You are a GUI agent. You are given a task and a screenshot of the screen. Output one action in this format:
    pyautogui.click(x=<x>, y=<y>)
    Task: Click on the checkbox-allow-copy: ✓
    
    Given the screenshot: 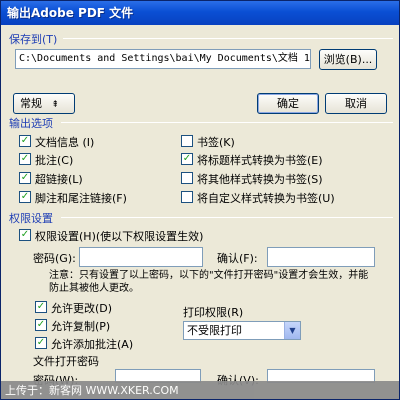 What is the action you would take?
    pyautogui.click(x=41, y=325)
    